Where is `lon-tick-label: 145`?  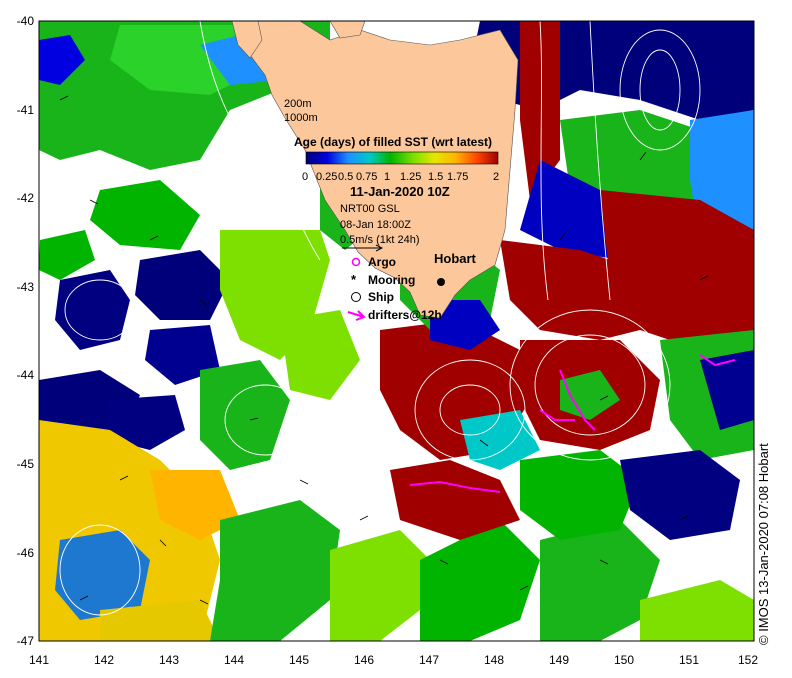
lon-tick-label: 145 is located at coordinates (299, 660).